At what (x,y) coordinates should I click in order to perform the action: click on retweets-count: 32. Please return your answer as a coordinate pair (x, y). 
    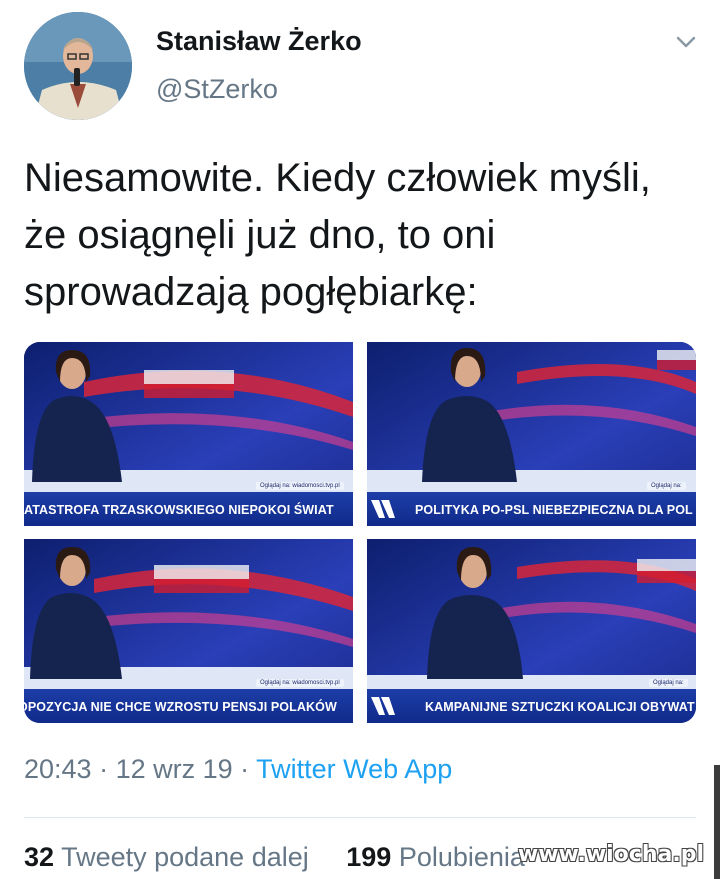
    Looking at the image, I should click on (39, 857).